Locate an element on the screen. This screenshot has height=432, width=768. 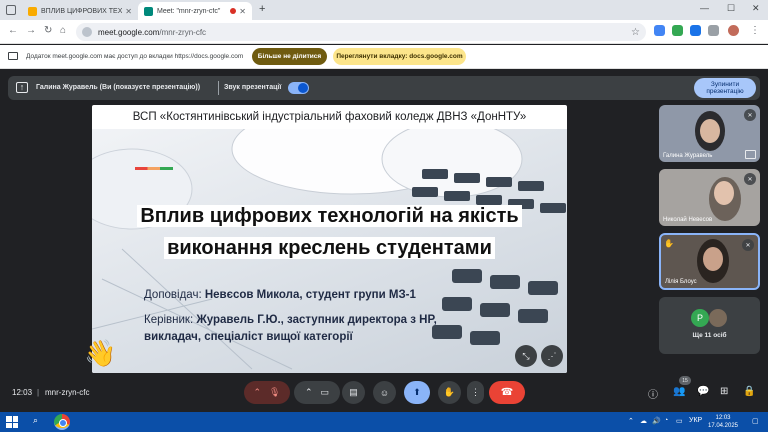
participant-tile: ✕ Галина Журавель is located at coordinates (709, 133).